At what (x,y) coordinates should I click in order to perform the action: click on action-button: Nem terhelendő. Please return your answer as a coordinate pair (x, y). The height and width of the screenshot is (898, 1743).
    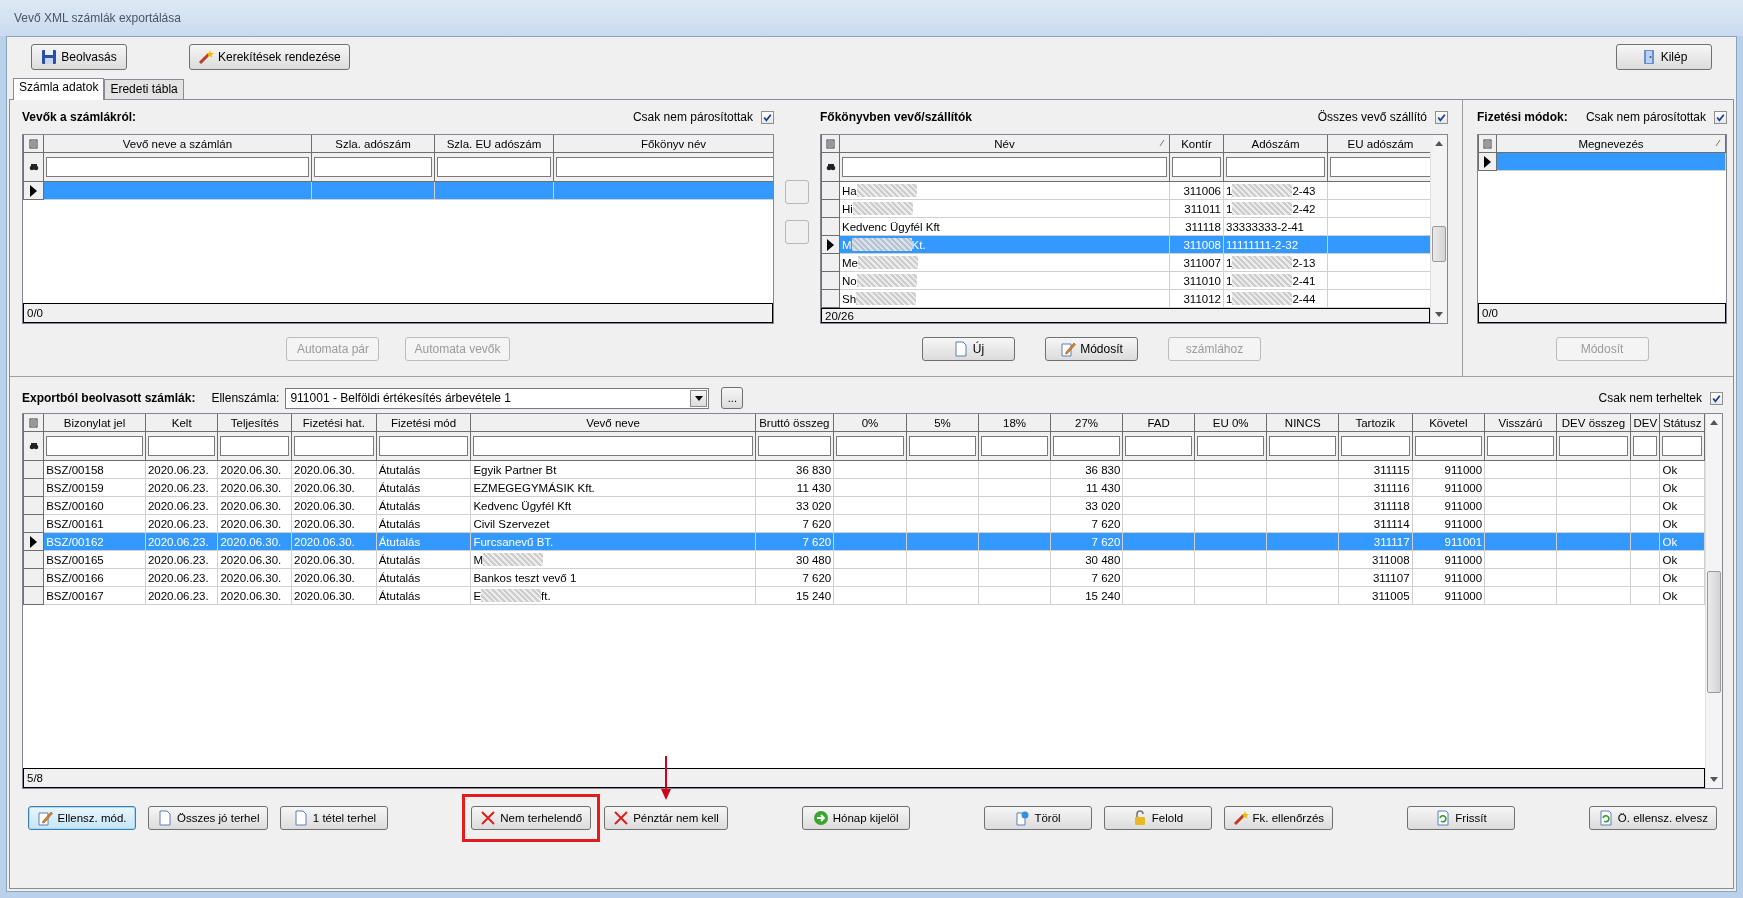
    Looking at the image, I should click on (531, 818).